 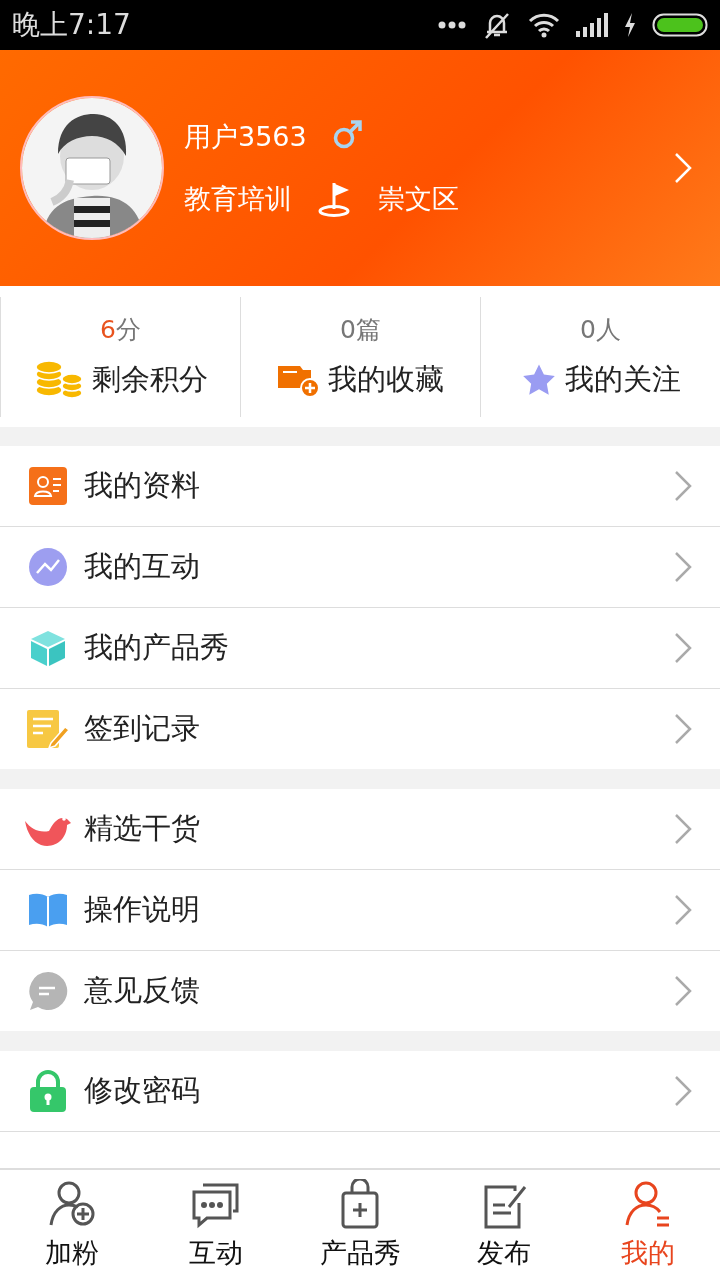 What do you see at coordinates (592, 25) in the screenshot?
I see `signal-icon` at bounding box center [592, 25].